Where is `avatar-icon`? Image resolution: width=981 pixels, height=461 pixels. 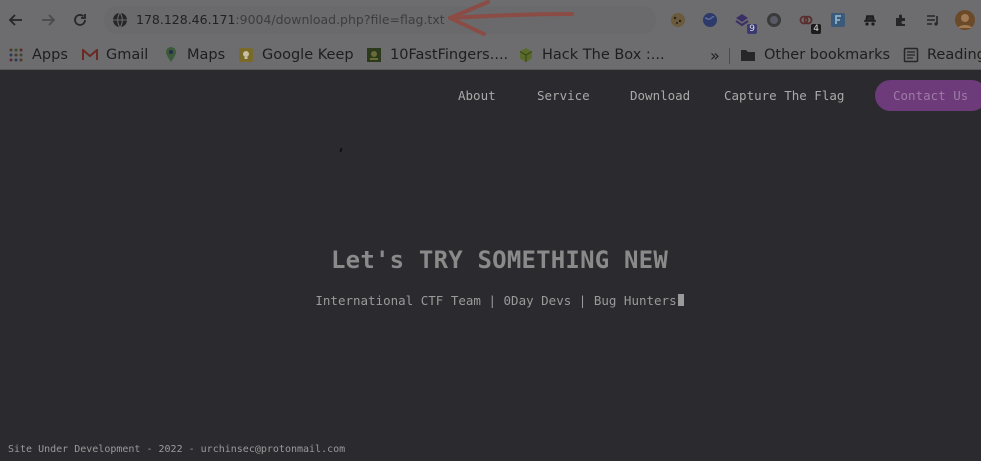
avatar-icon is located at coordinates (965, 20).